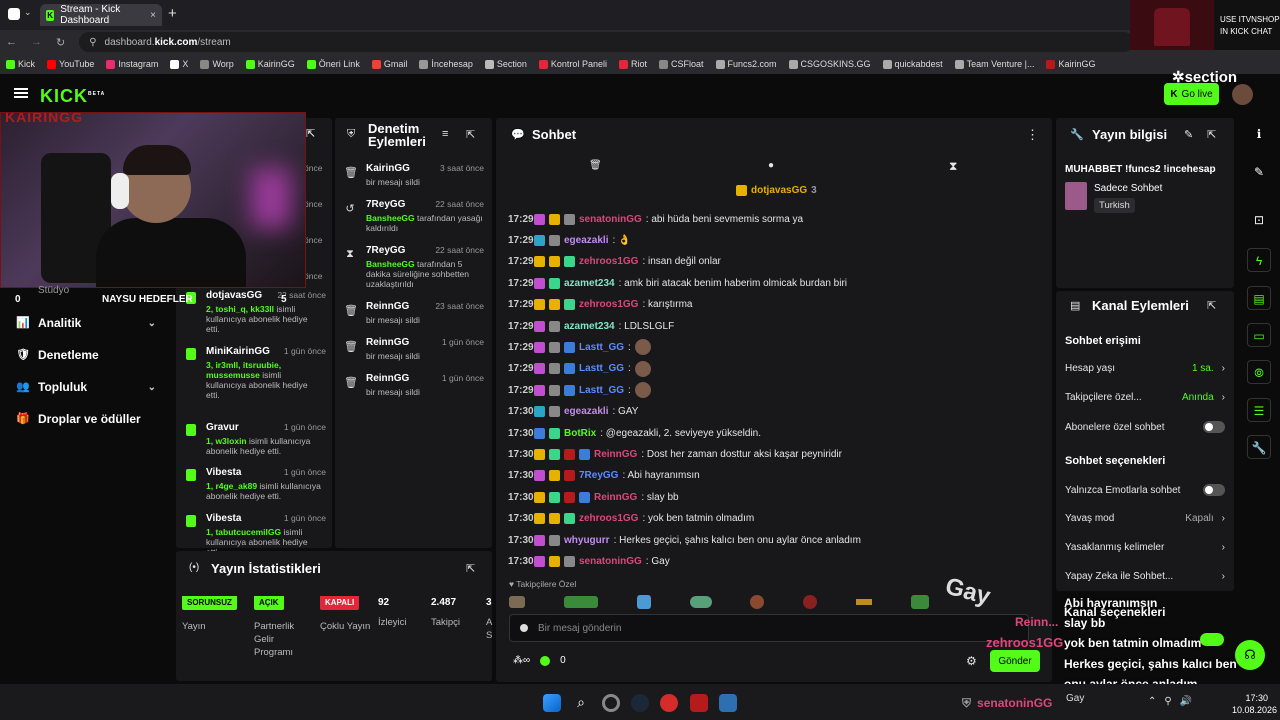 Image resolution: width=1280 pixels, height=720 pixels. I want to click on back-icon: ←, so click(11, 42).